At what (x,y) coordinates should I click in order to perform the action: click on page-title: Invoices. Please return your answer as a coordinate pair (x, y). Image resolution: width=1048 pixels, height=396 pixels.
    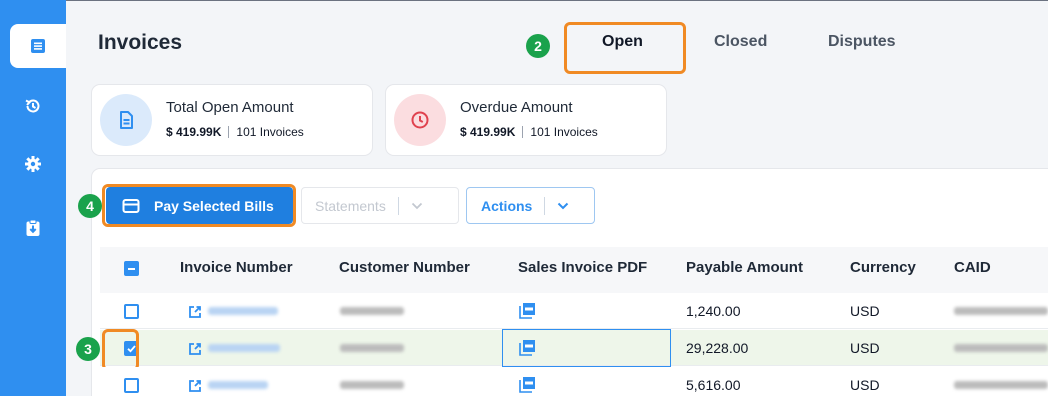
    Looking at the image, I should click on (140, 42).